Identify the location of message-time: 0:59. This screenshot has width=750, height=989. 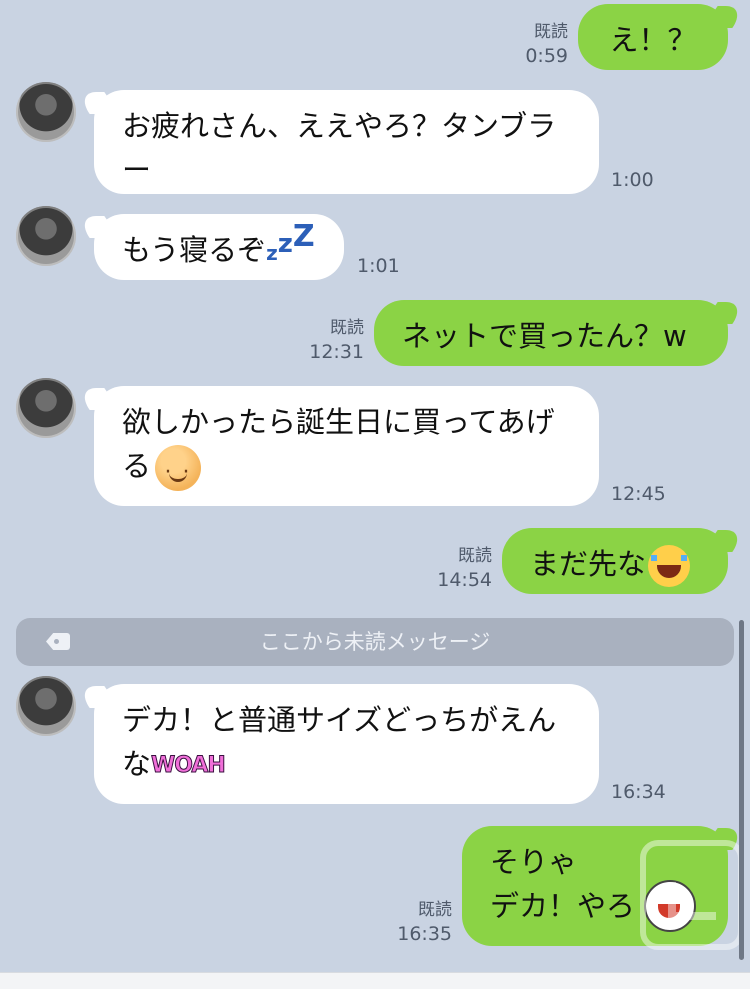
(546, 56).